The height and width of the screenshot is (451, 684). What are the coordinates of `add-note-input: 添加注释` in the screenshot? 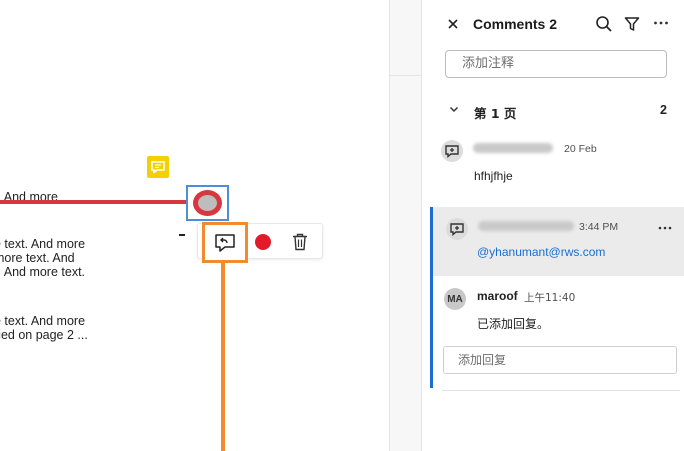 It's located at (556, 64).